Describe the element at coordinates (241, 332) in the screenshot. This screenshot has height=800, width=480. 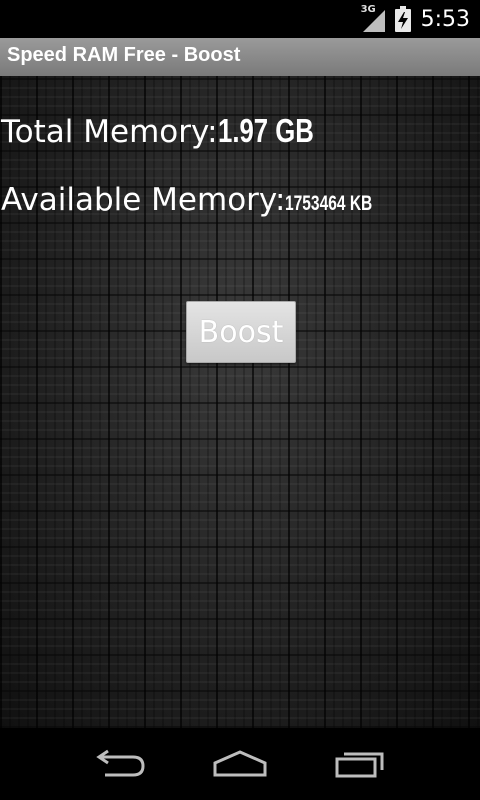
I see `boost-button: Boost` at that location.